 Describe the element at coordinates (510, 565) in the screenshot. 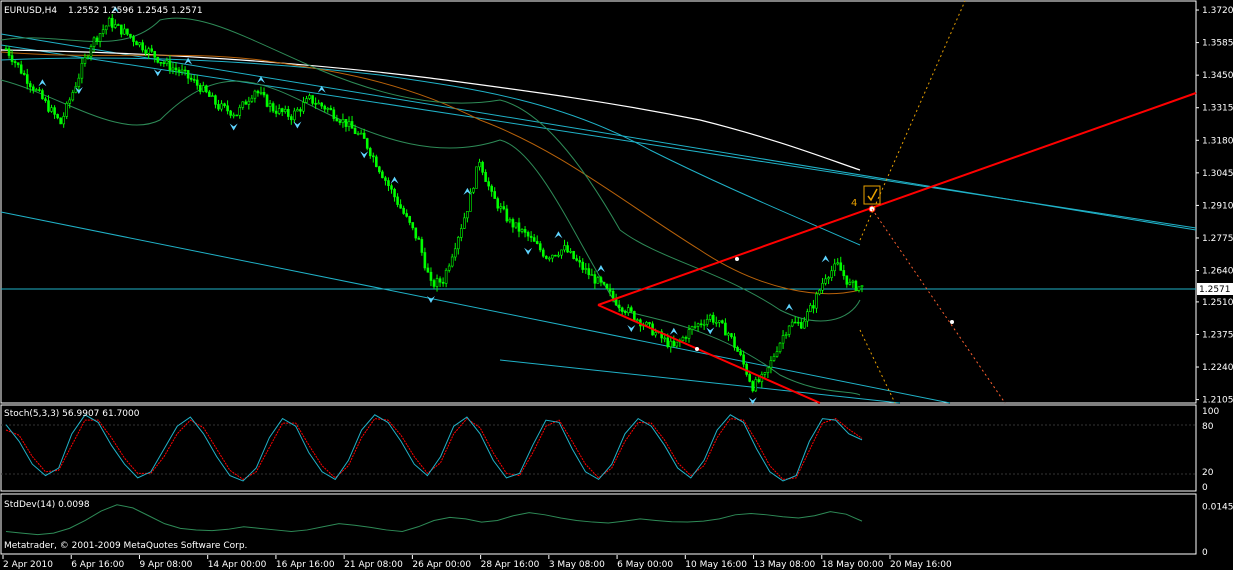

I see `time-tick-label: 28 Apr 16:00` at that location.